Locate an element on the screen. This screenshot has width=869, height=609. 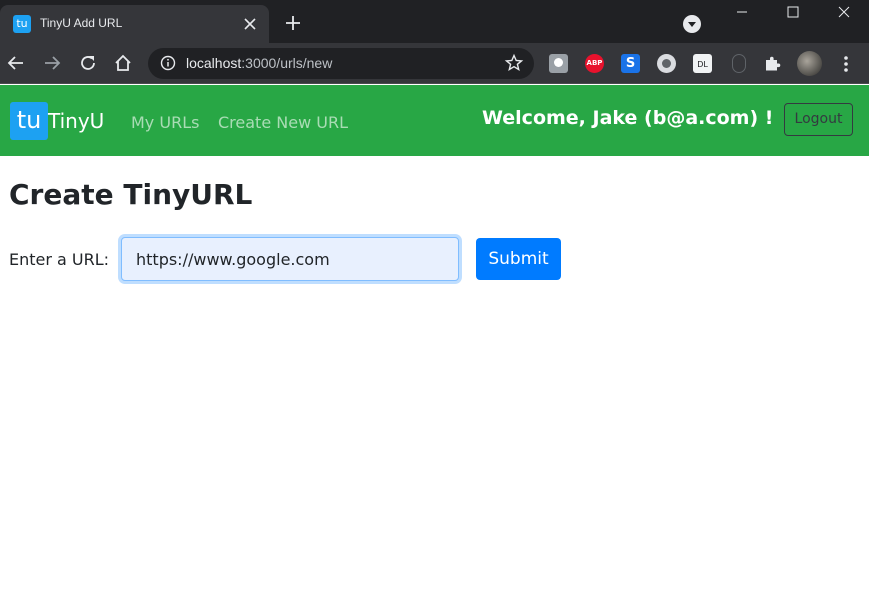
brand-name: TinyU is located at coordinates (76, 121).